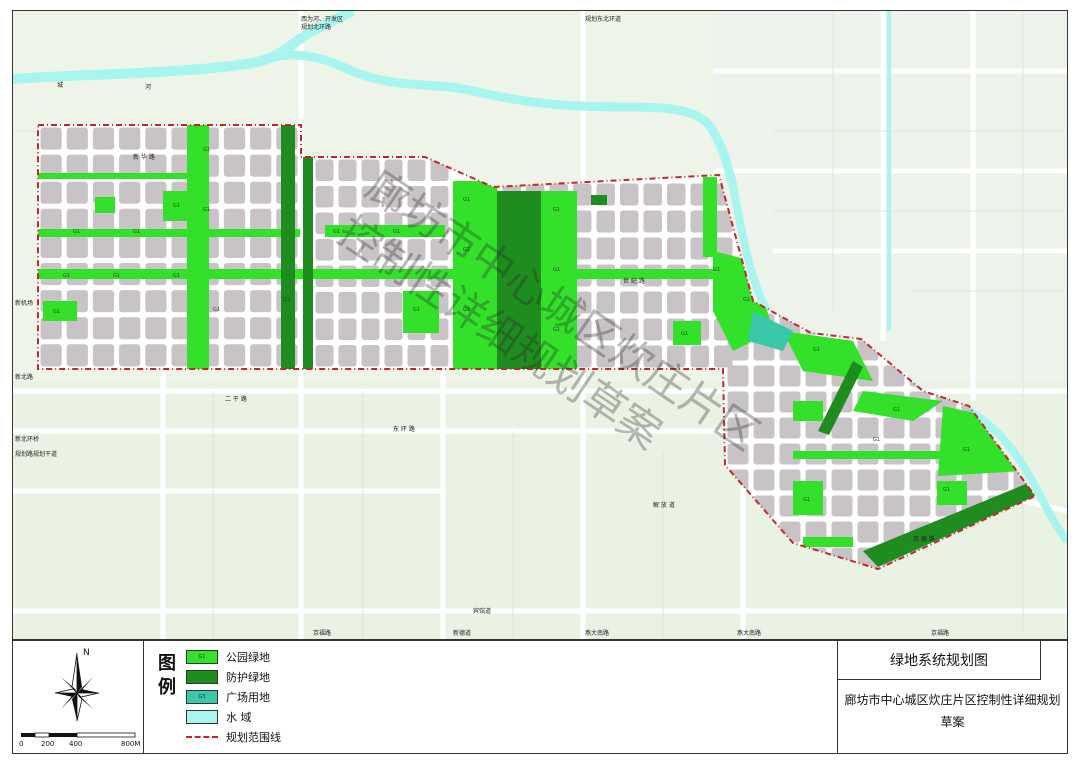  Describe the element at coordinates (316, 27) in the screenshot. I see `top-label-2: 规划北环路` at that location.